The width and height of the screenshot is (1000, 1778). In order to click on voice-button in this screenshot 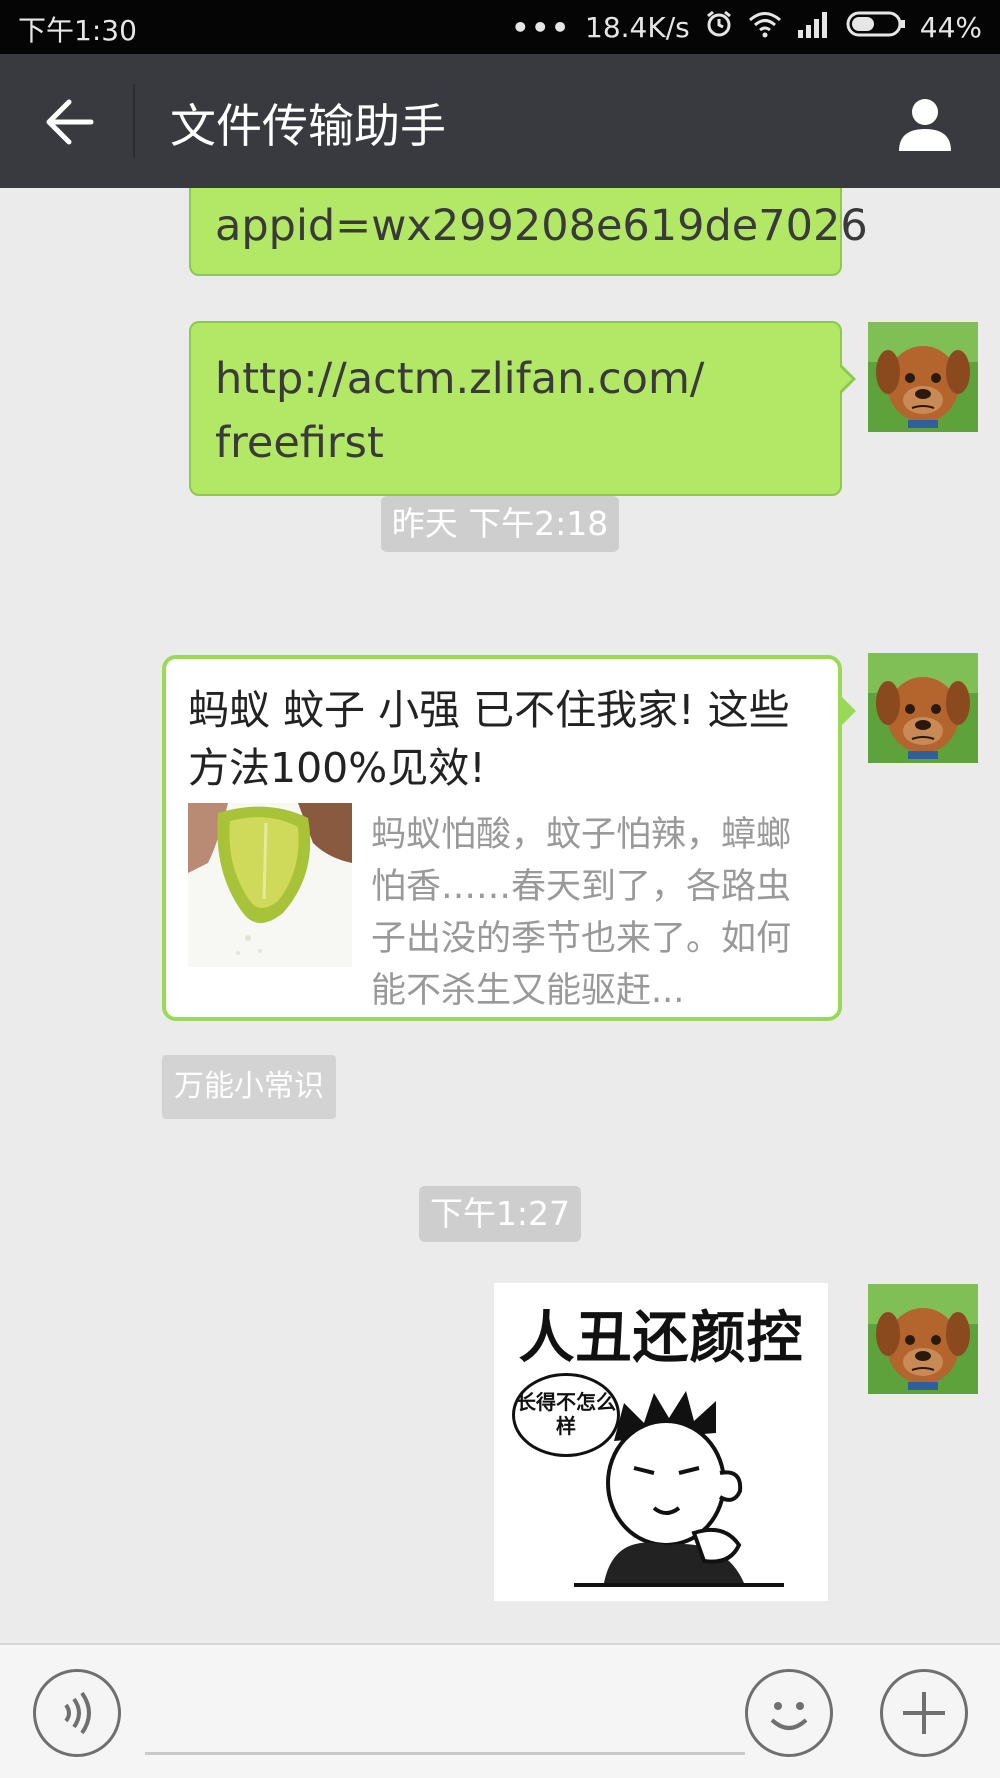, I will do `click(77, 1713)`.